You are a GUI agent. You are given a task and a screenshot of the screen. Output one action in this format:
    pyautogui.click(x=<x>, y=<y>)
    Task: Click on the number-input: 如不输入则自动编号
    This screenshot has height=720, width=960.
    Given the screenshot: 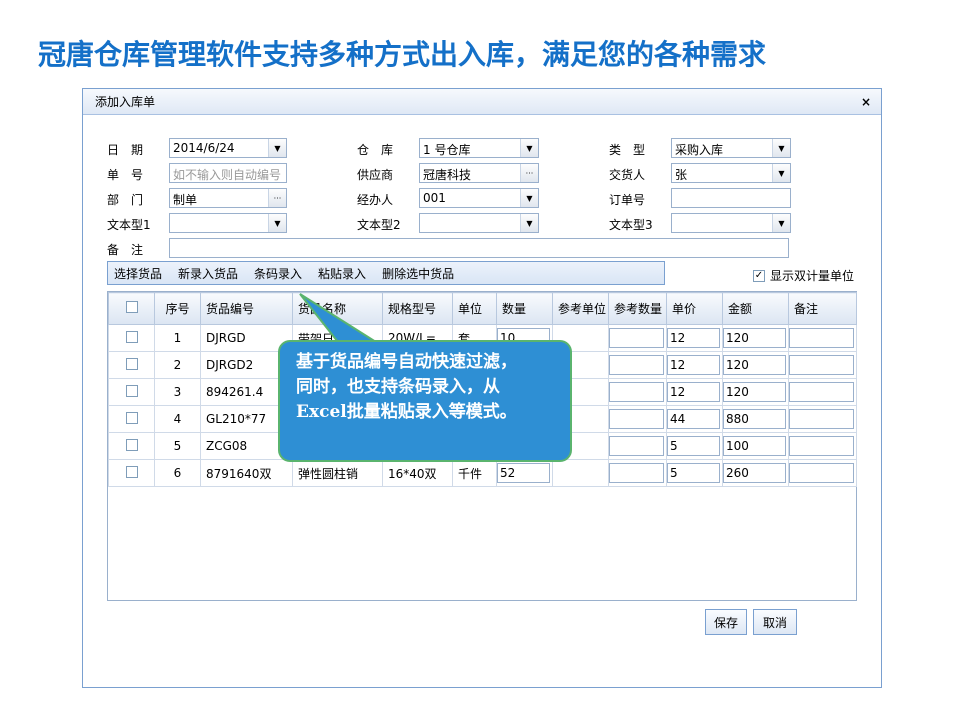 What is the action you would take?
    pyautogui.click(x=228, y=173)
    